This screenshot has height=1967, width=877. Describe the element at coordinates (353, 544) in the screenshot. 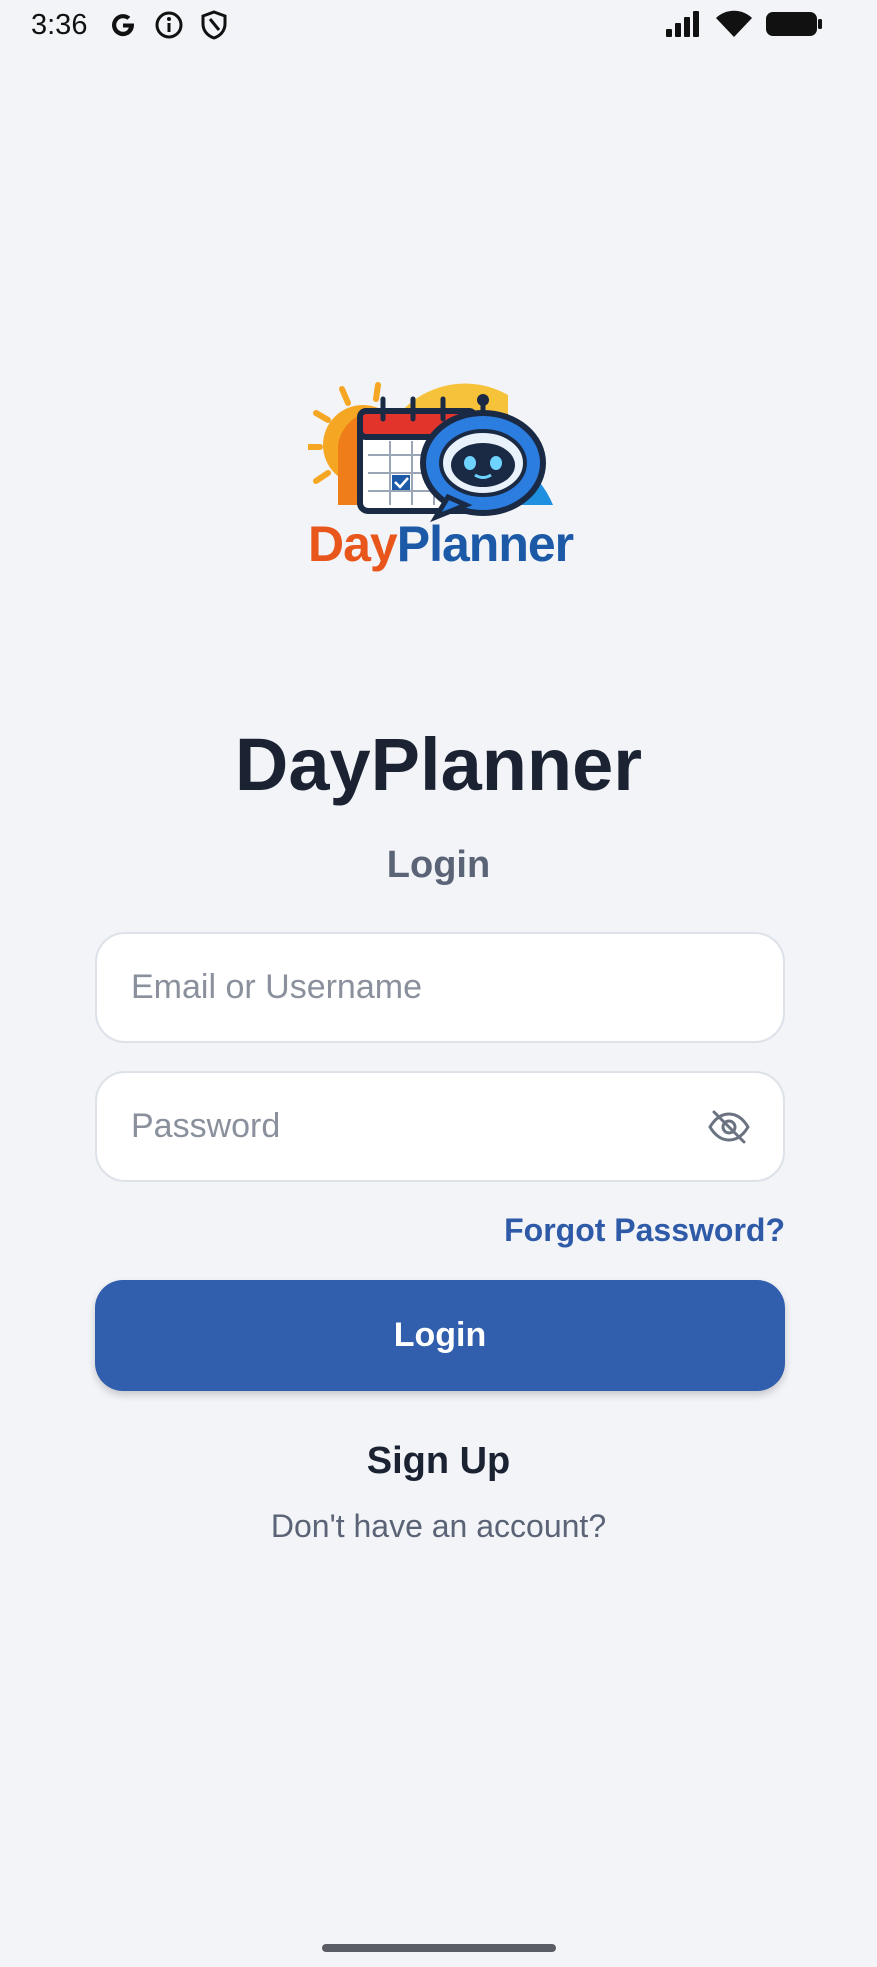

I see `logo-text-day: Day` at that location.